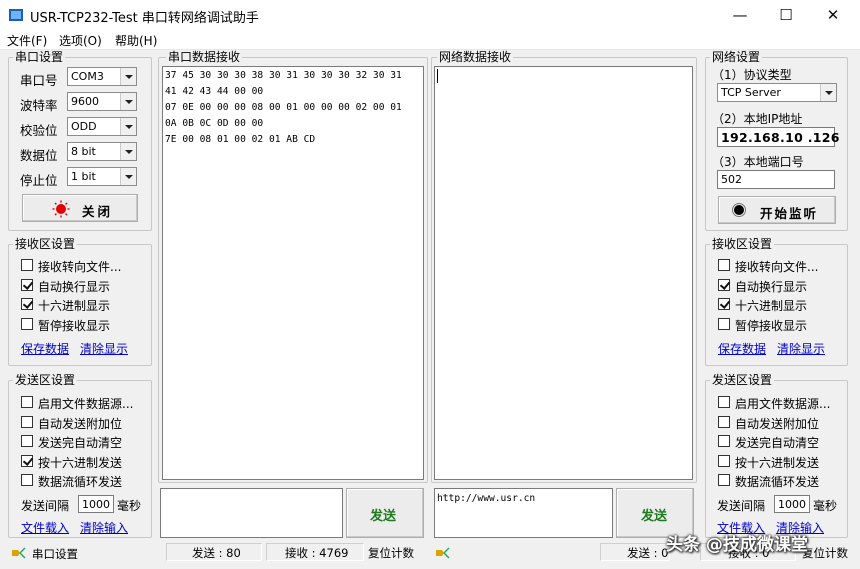  Describe the element at coordinates (777, 463) in the screenshot. I see `hex-send-label-right: 按十六进制发送` at that location.